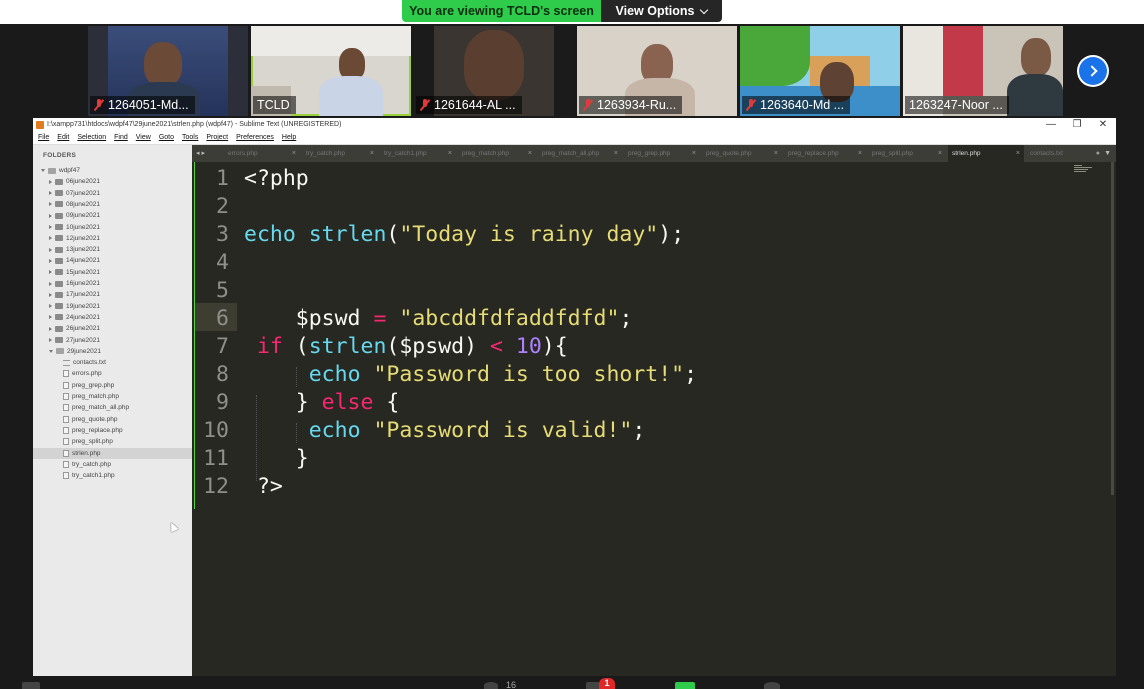 The width and height of the screenshot is (1144, 689). What do you see at coordinates (163, 64) in the screenshot?
I see `participant-video` at bounding box center [163, 64].